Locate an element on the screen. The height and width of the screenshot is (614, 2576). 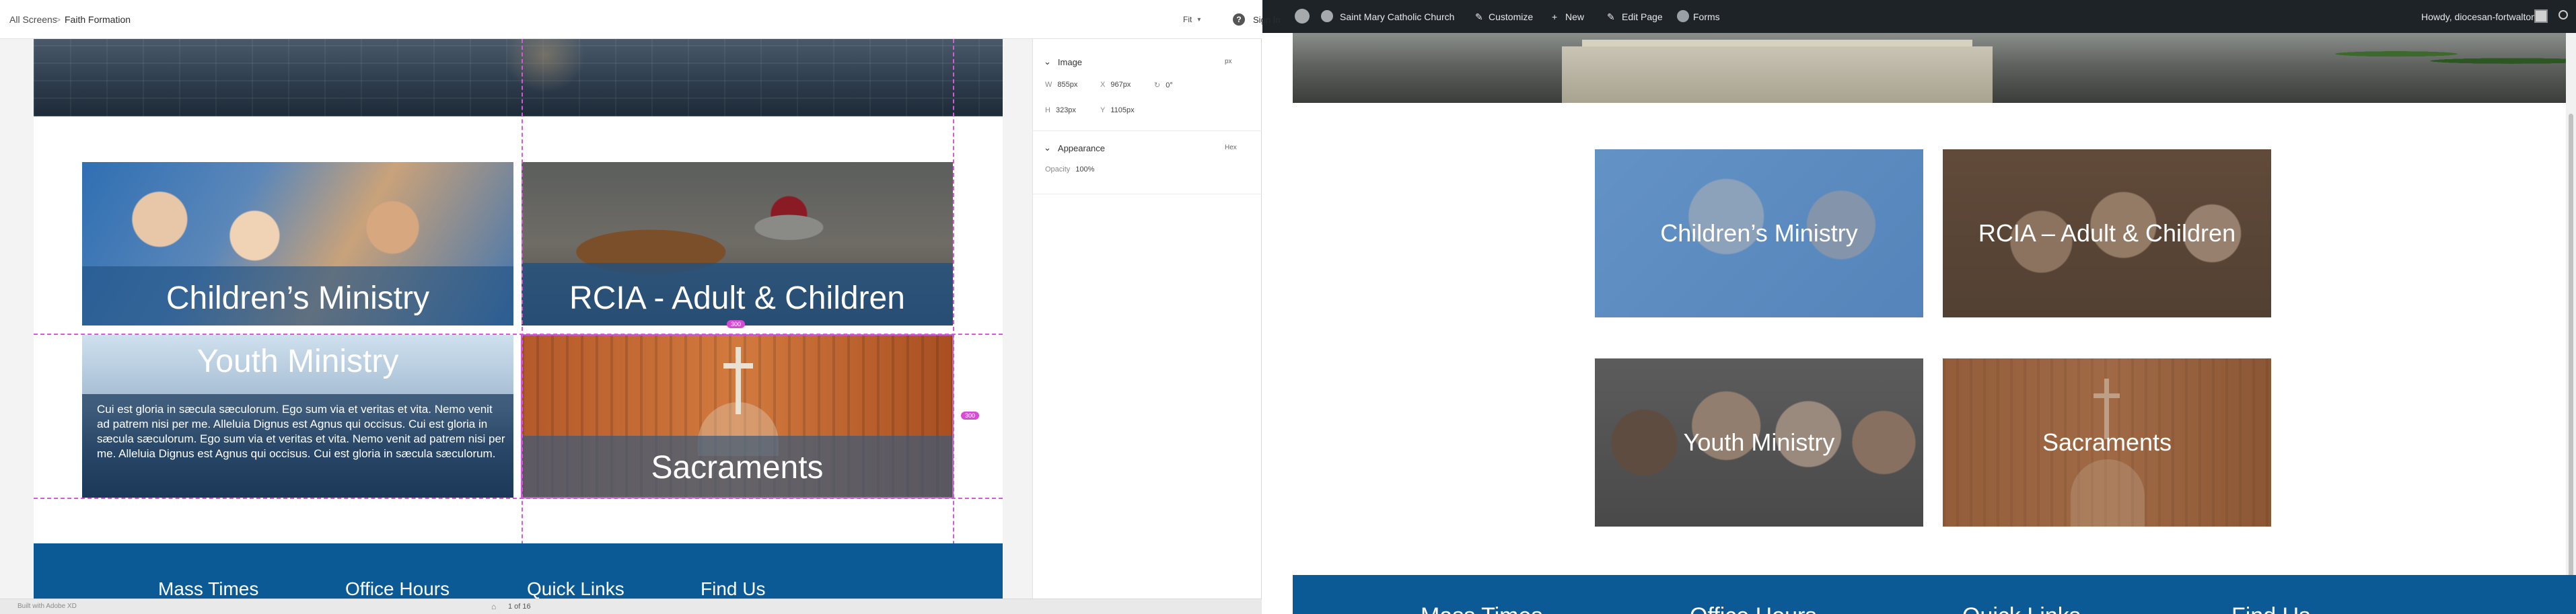
artboard-hero-image is located at coordinates (518, 77).